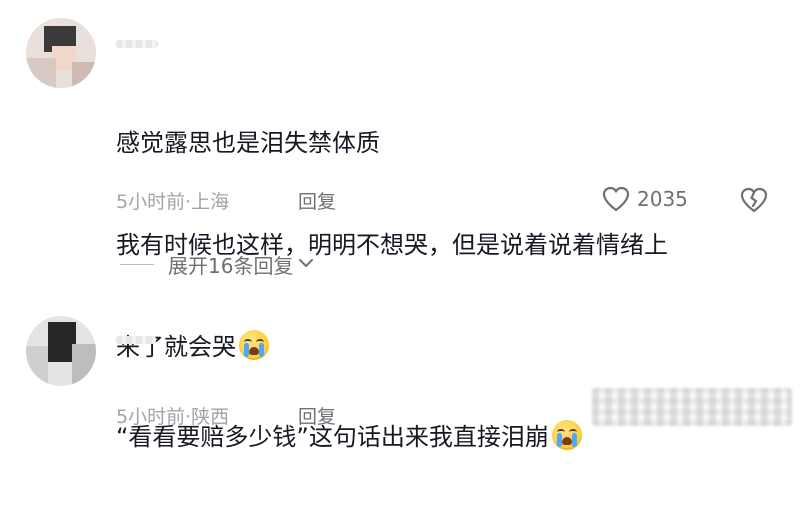  I want to click on location: 上海, so click(210, 202).